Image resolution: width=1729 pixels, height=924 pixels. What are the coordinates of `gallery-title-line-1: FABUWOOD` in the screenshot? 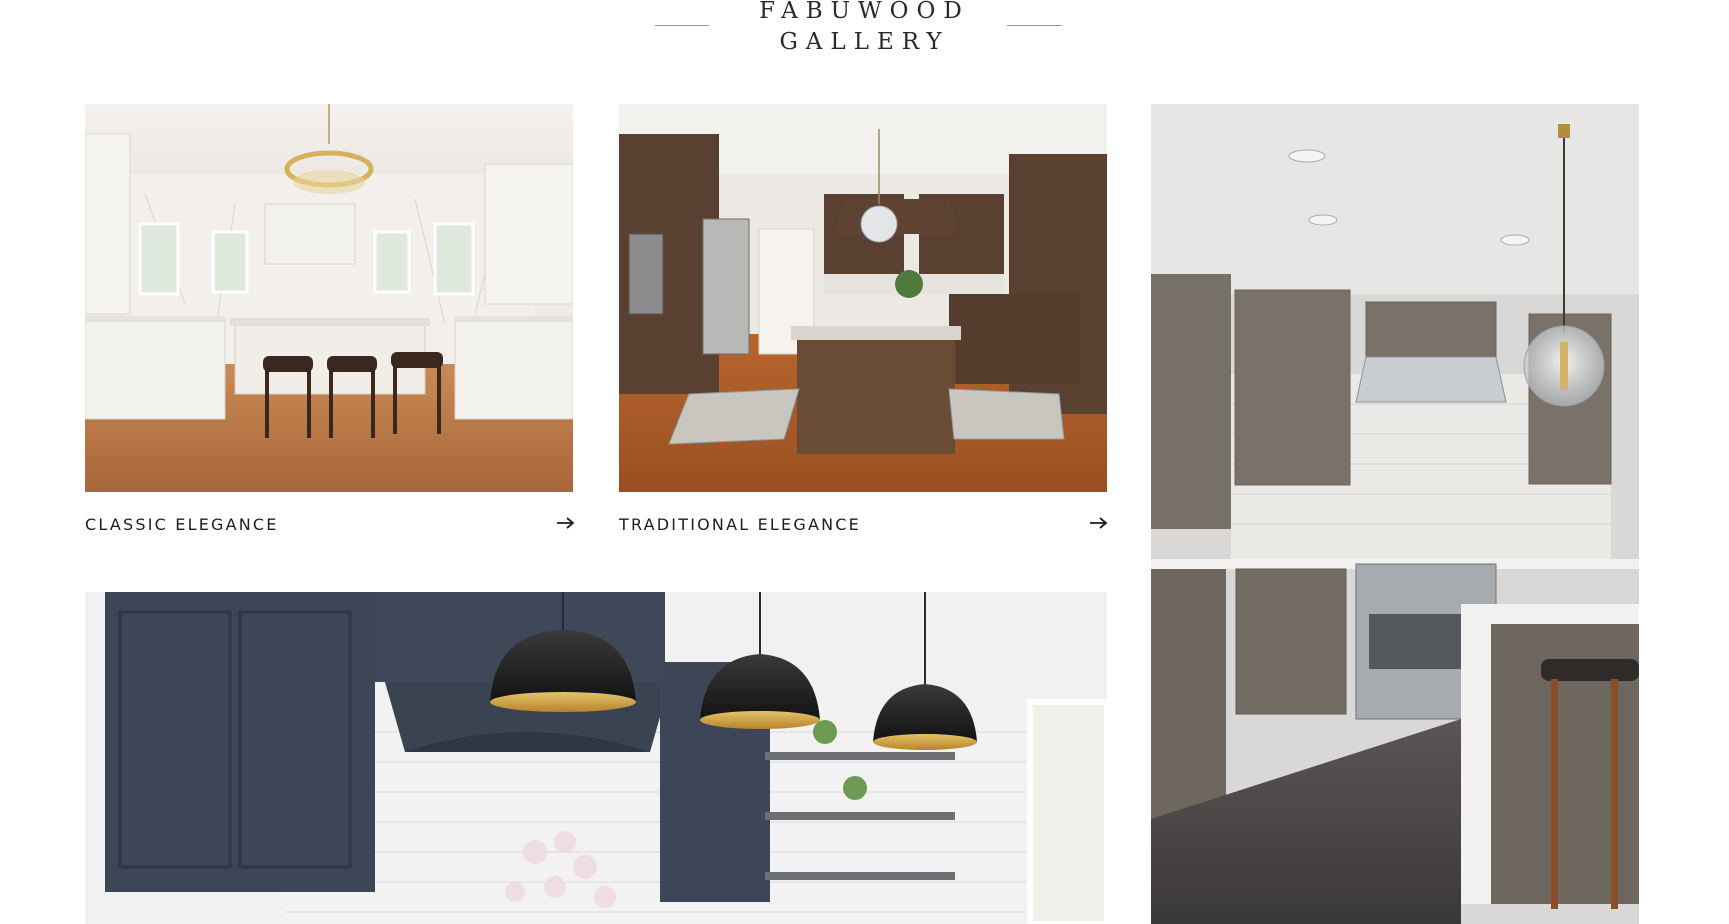 It's located at (864, 12).